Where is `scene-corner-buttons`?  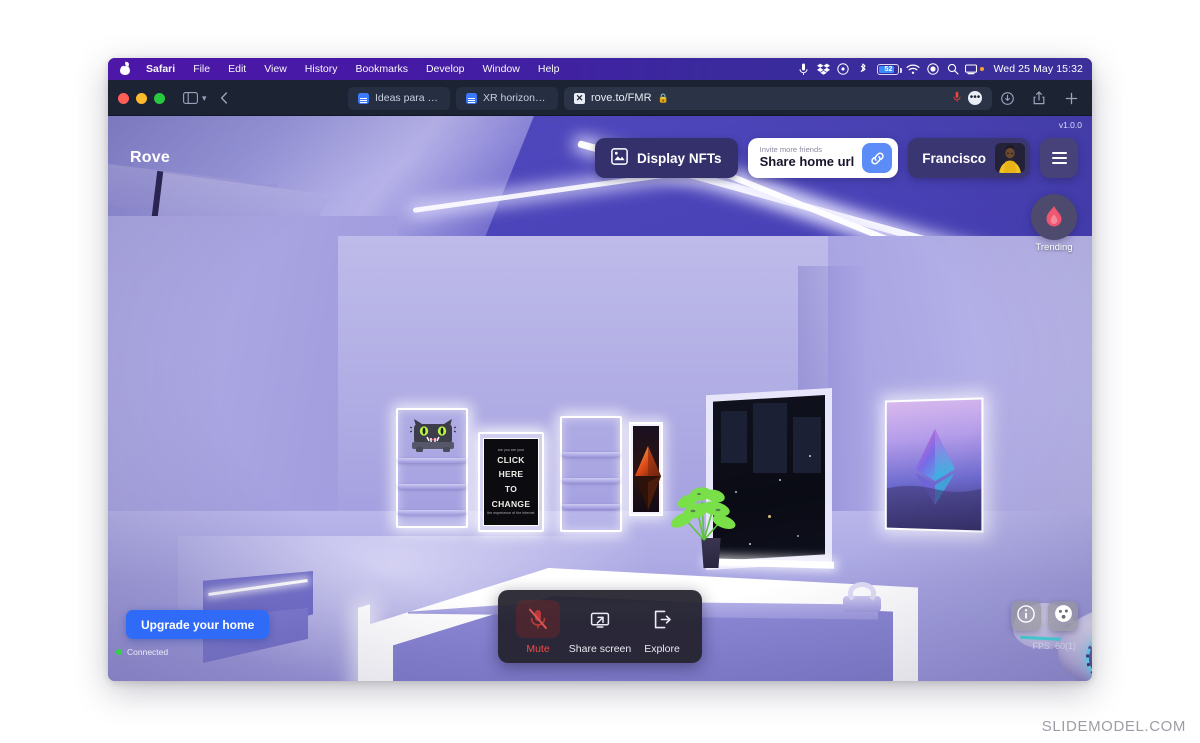 scene-corner-buttons is located at coordinates (1044, 616).